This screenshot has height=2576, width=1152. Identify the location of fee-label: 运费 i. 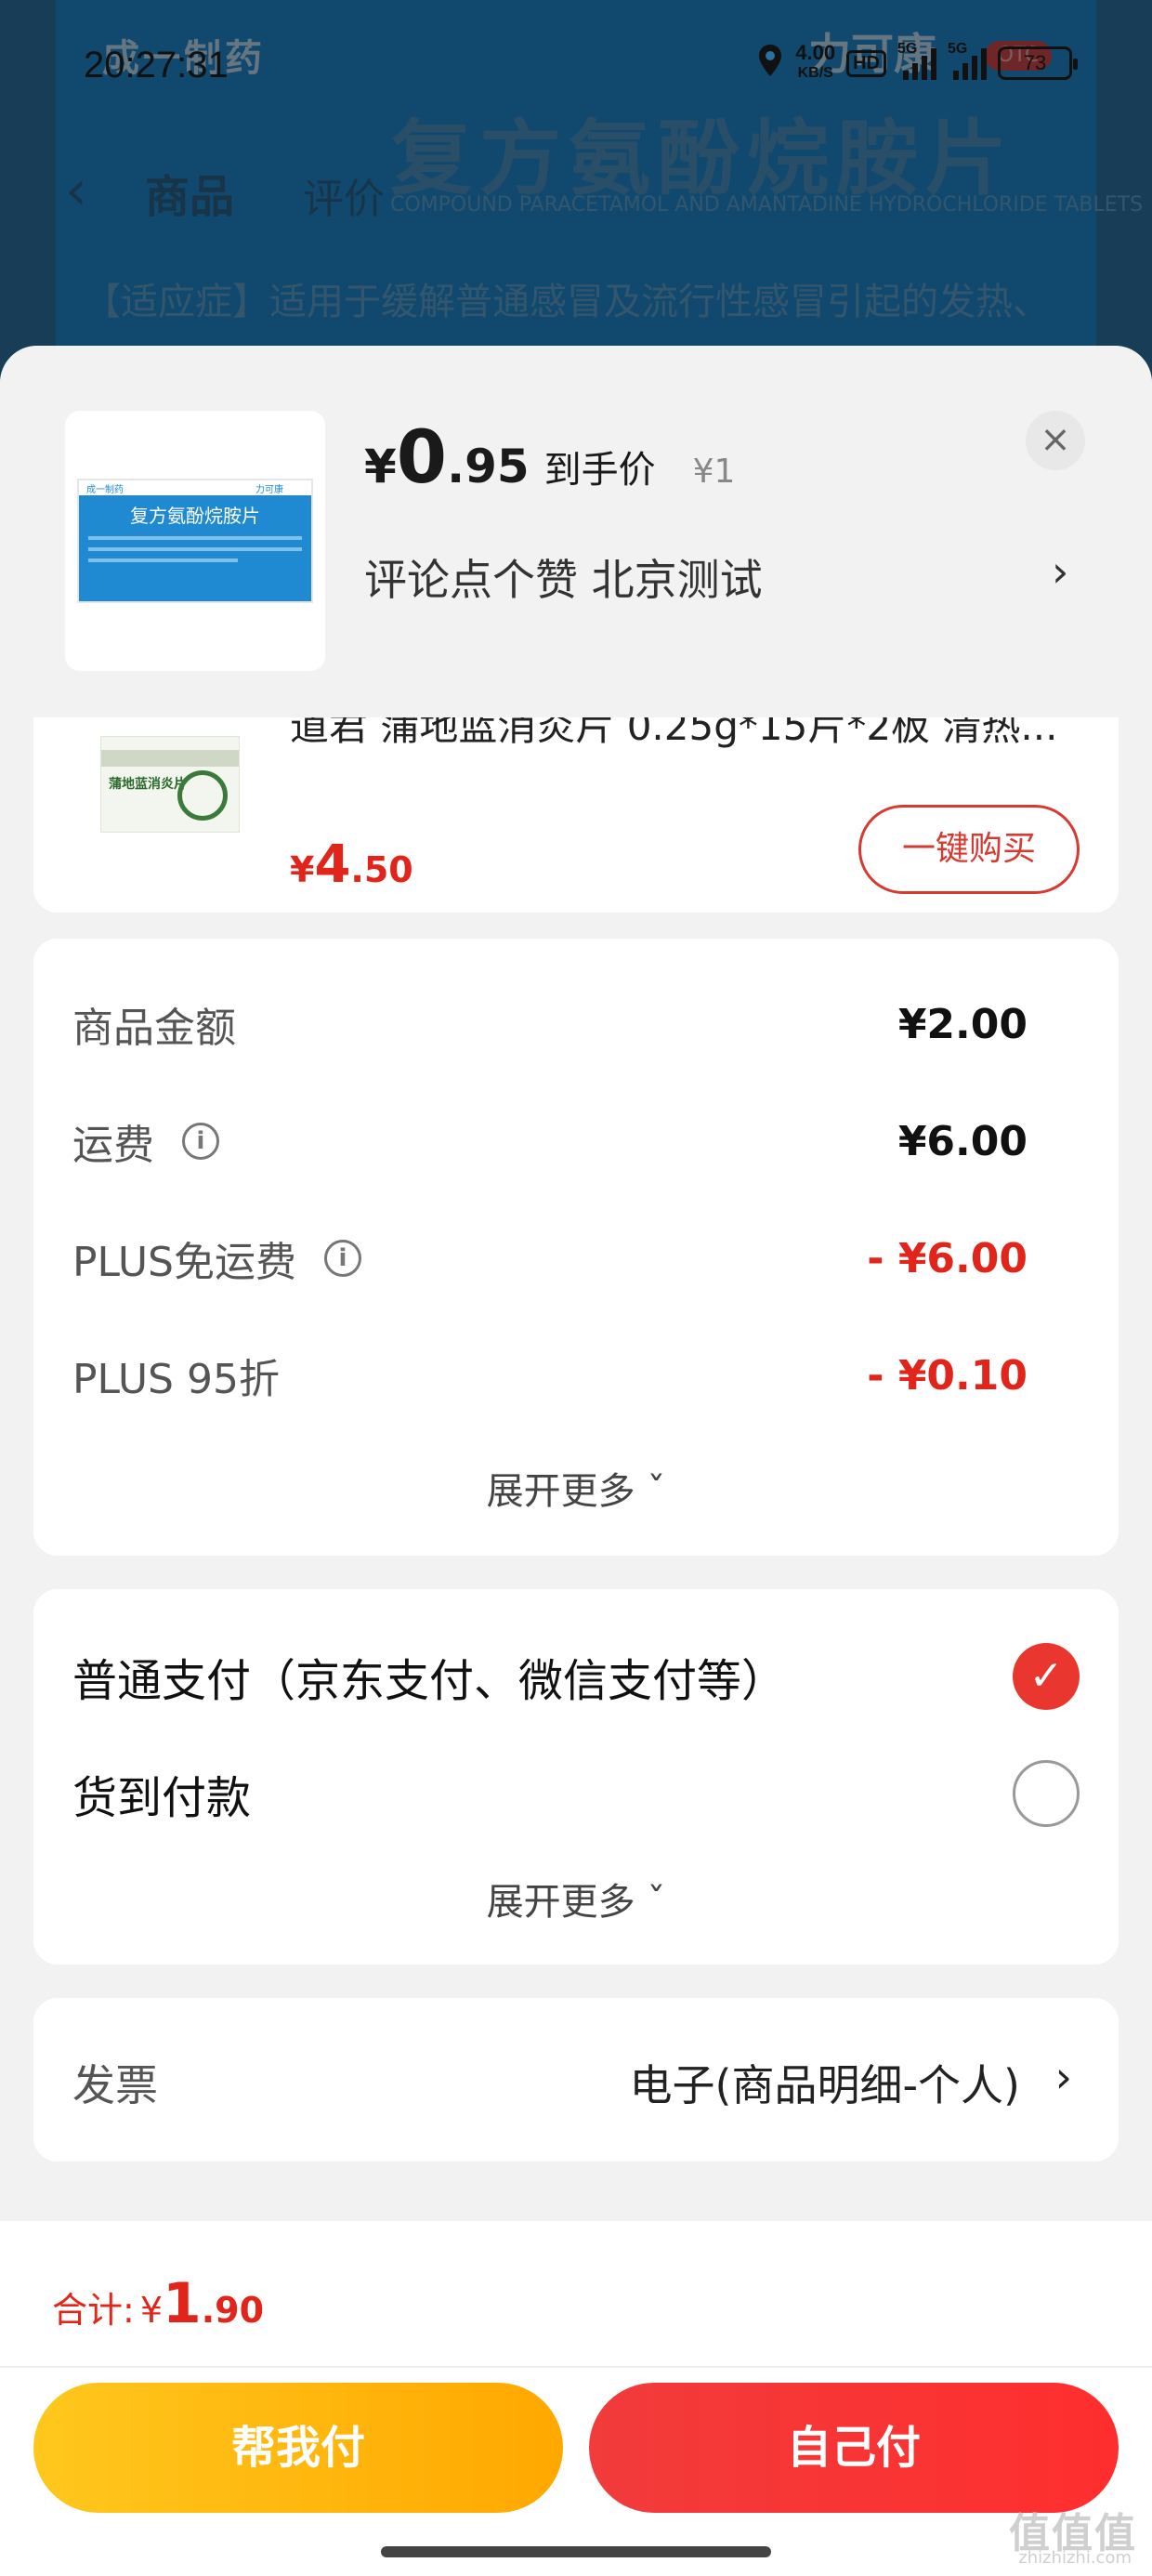
(145, 1141).